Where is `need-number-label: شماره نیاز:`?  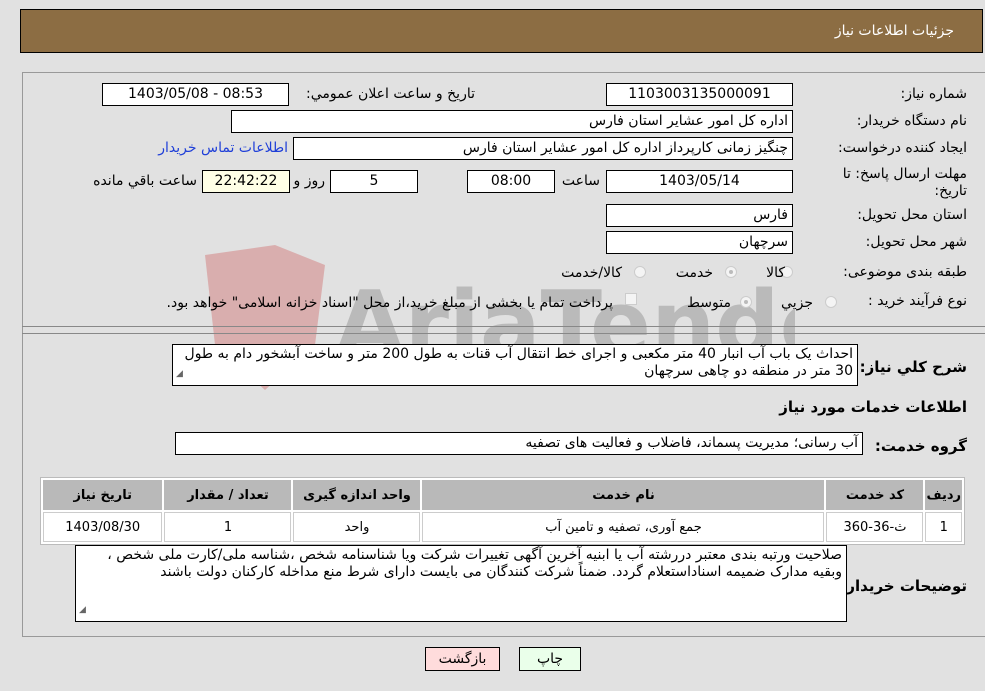 need-number-label: شماره نیاز: is located at coordinates (934, 94).